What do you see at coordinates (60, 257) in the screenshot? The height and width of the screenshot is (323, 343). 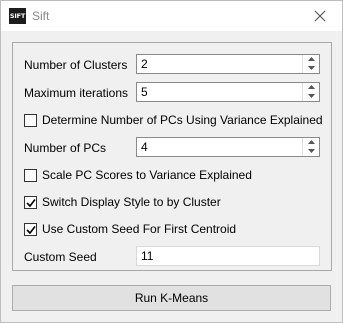 I see `custom-seed-label: Custom Seed` at bounding box center [60, 257].